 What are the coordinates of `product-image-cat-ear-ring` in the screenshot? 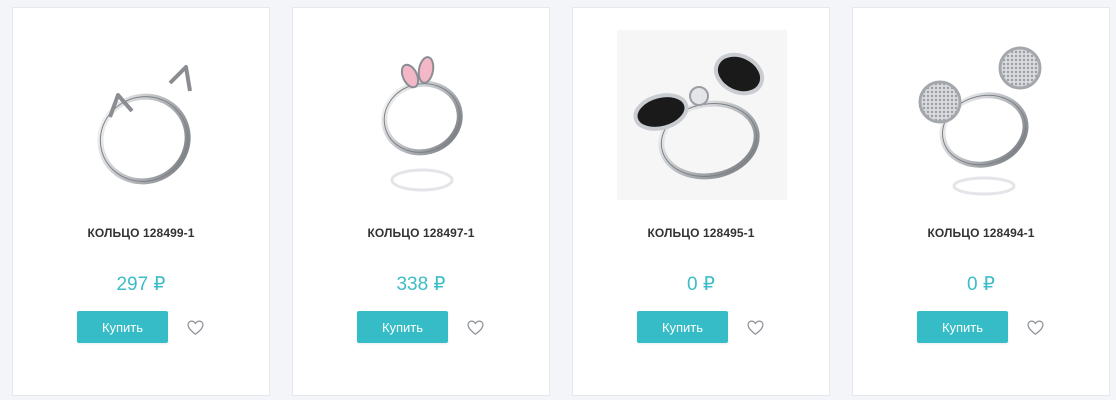 It's located at (142, 115).